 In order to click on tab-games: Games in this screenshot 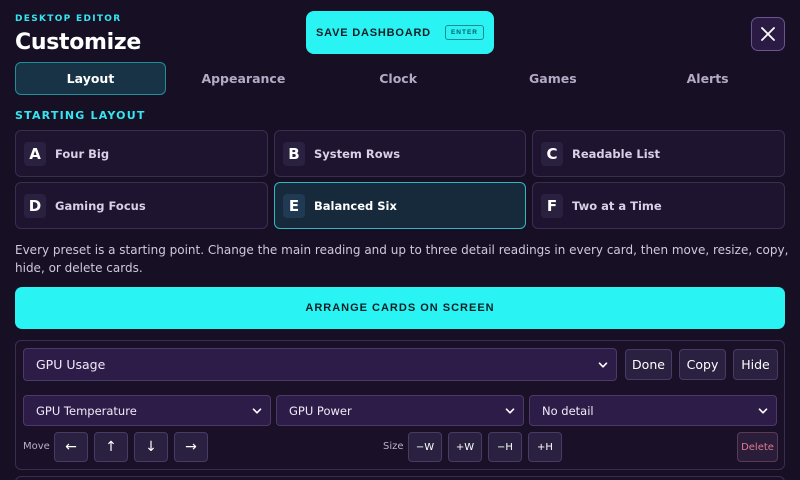, I will do `click(553, 78)`.